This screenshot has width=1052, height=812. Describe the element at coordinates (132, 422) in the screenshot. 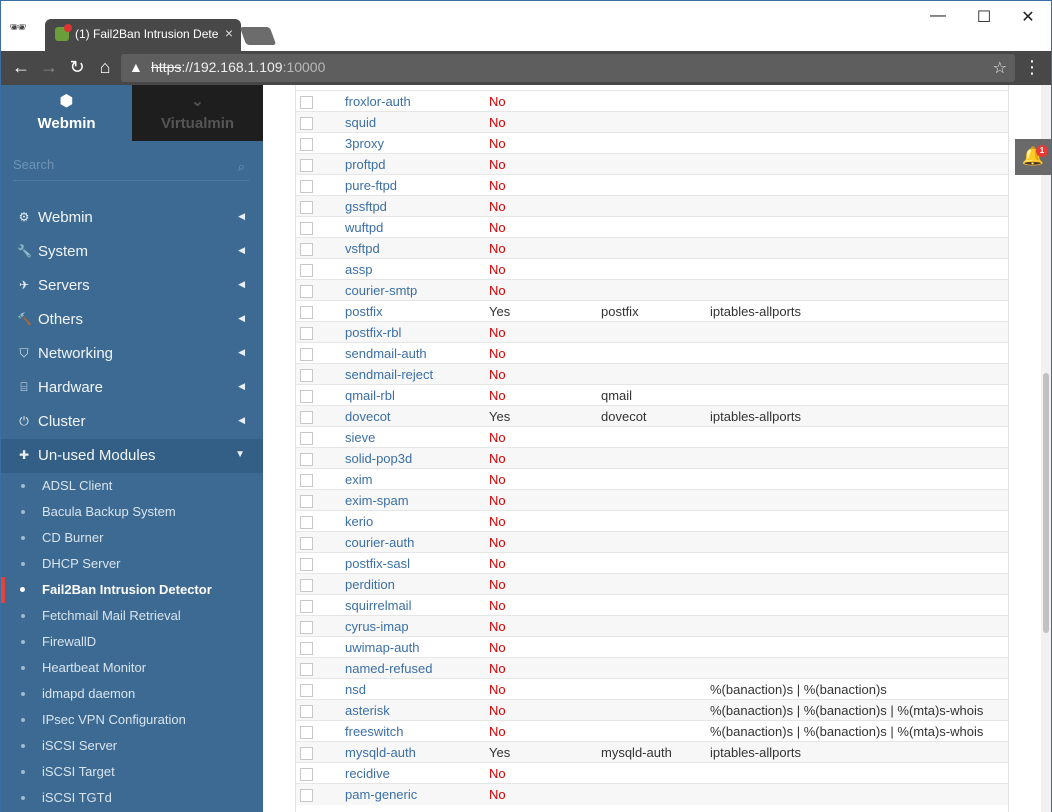

I see `sidebar-item-cluster: ⏻ Cluster ◀` at that location.